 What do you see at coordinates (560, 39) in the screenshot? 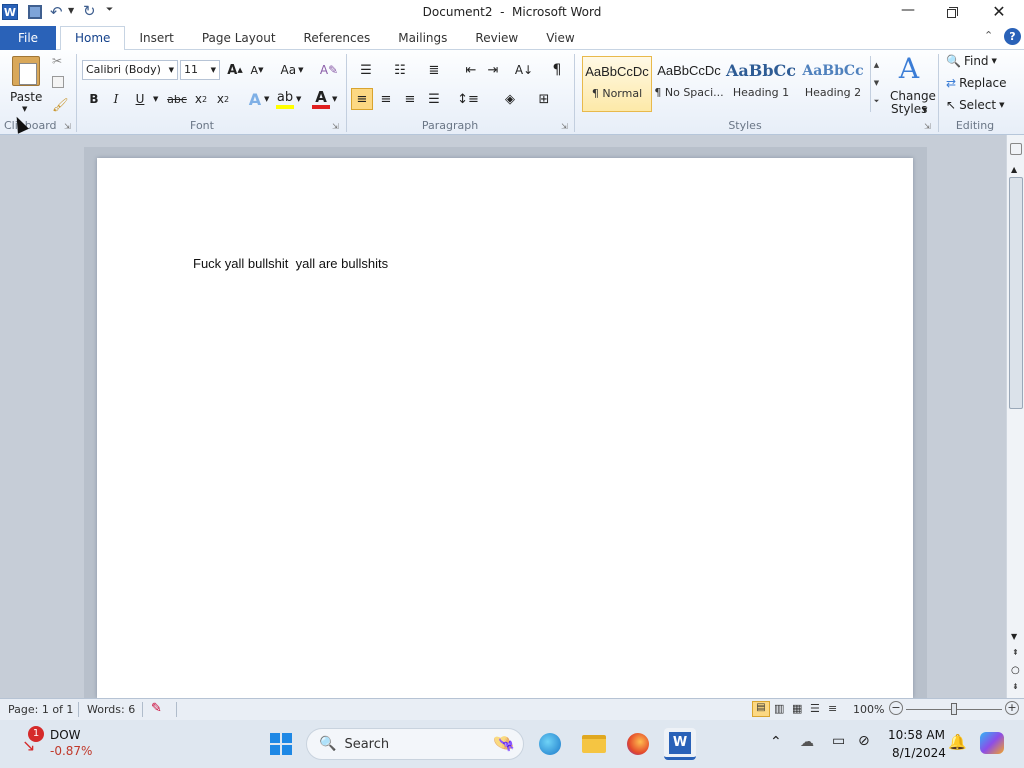
I see `tab-view: View` at bounding box center [560, 39].